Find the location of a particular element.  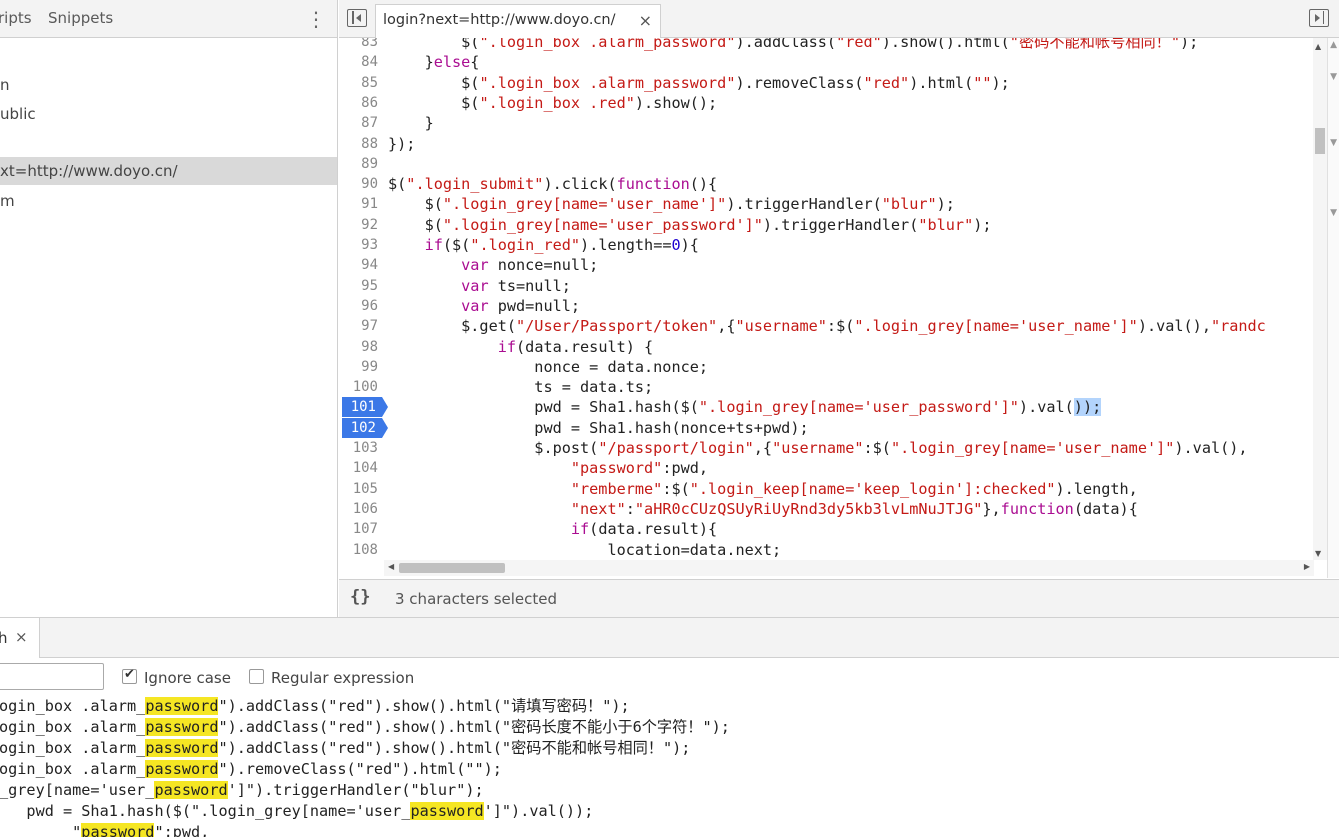

code-line: 107 if(data.result){ is located at coordinates (826, 529).